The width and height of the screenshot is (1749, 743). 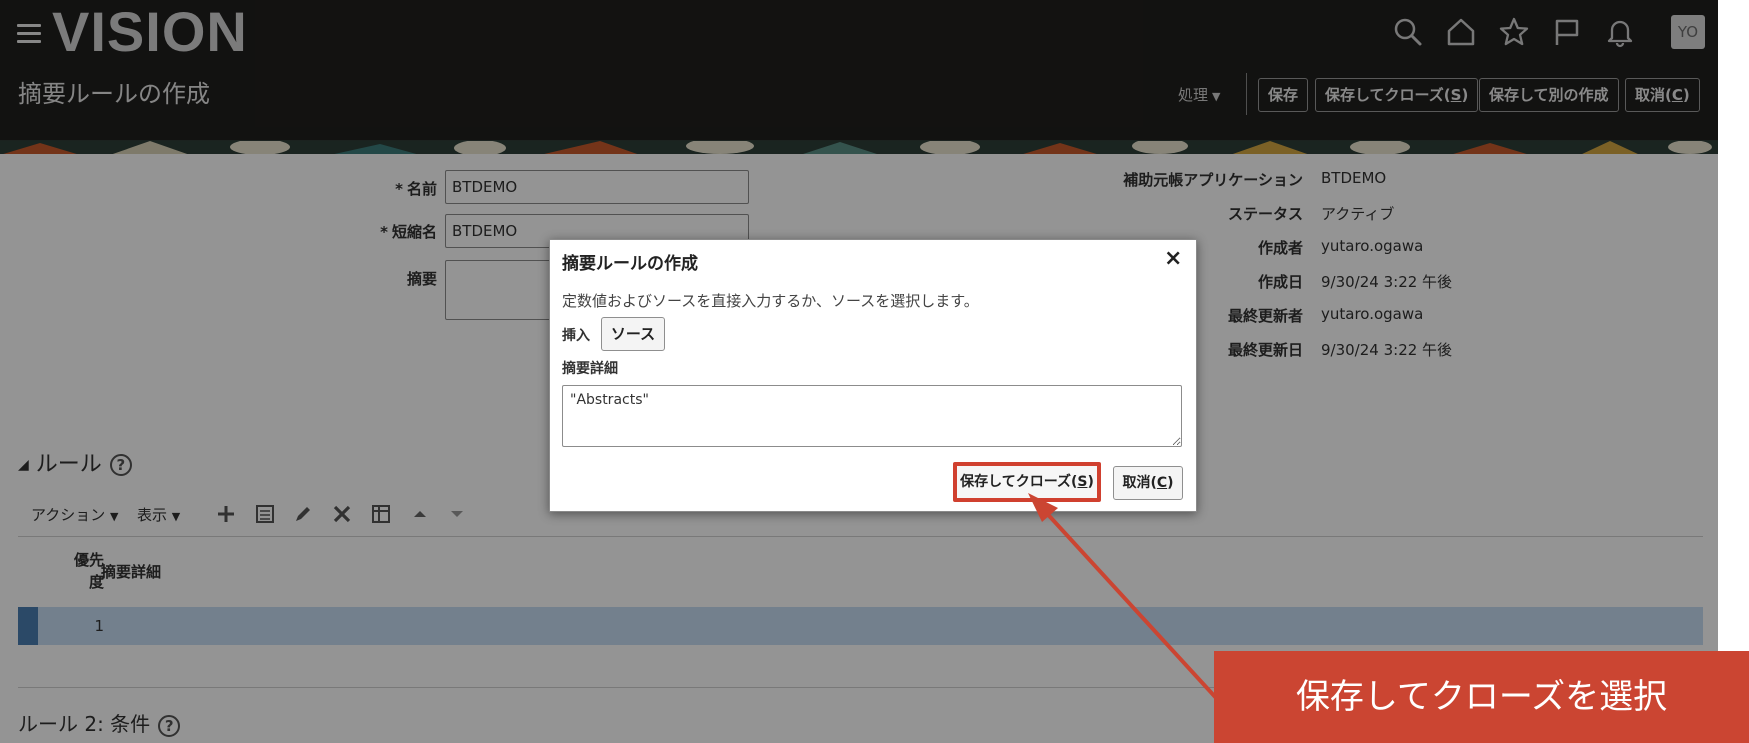 What do you see at coordinates (872, 416) in the screenshot?
I see `detail-textarea: "Abstracts"` at bounding box center [872, 416].